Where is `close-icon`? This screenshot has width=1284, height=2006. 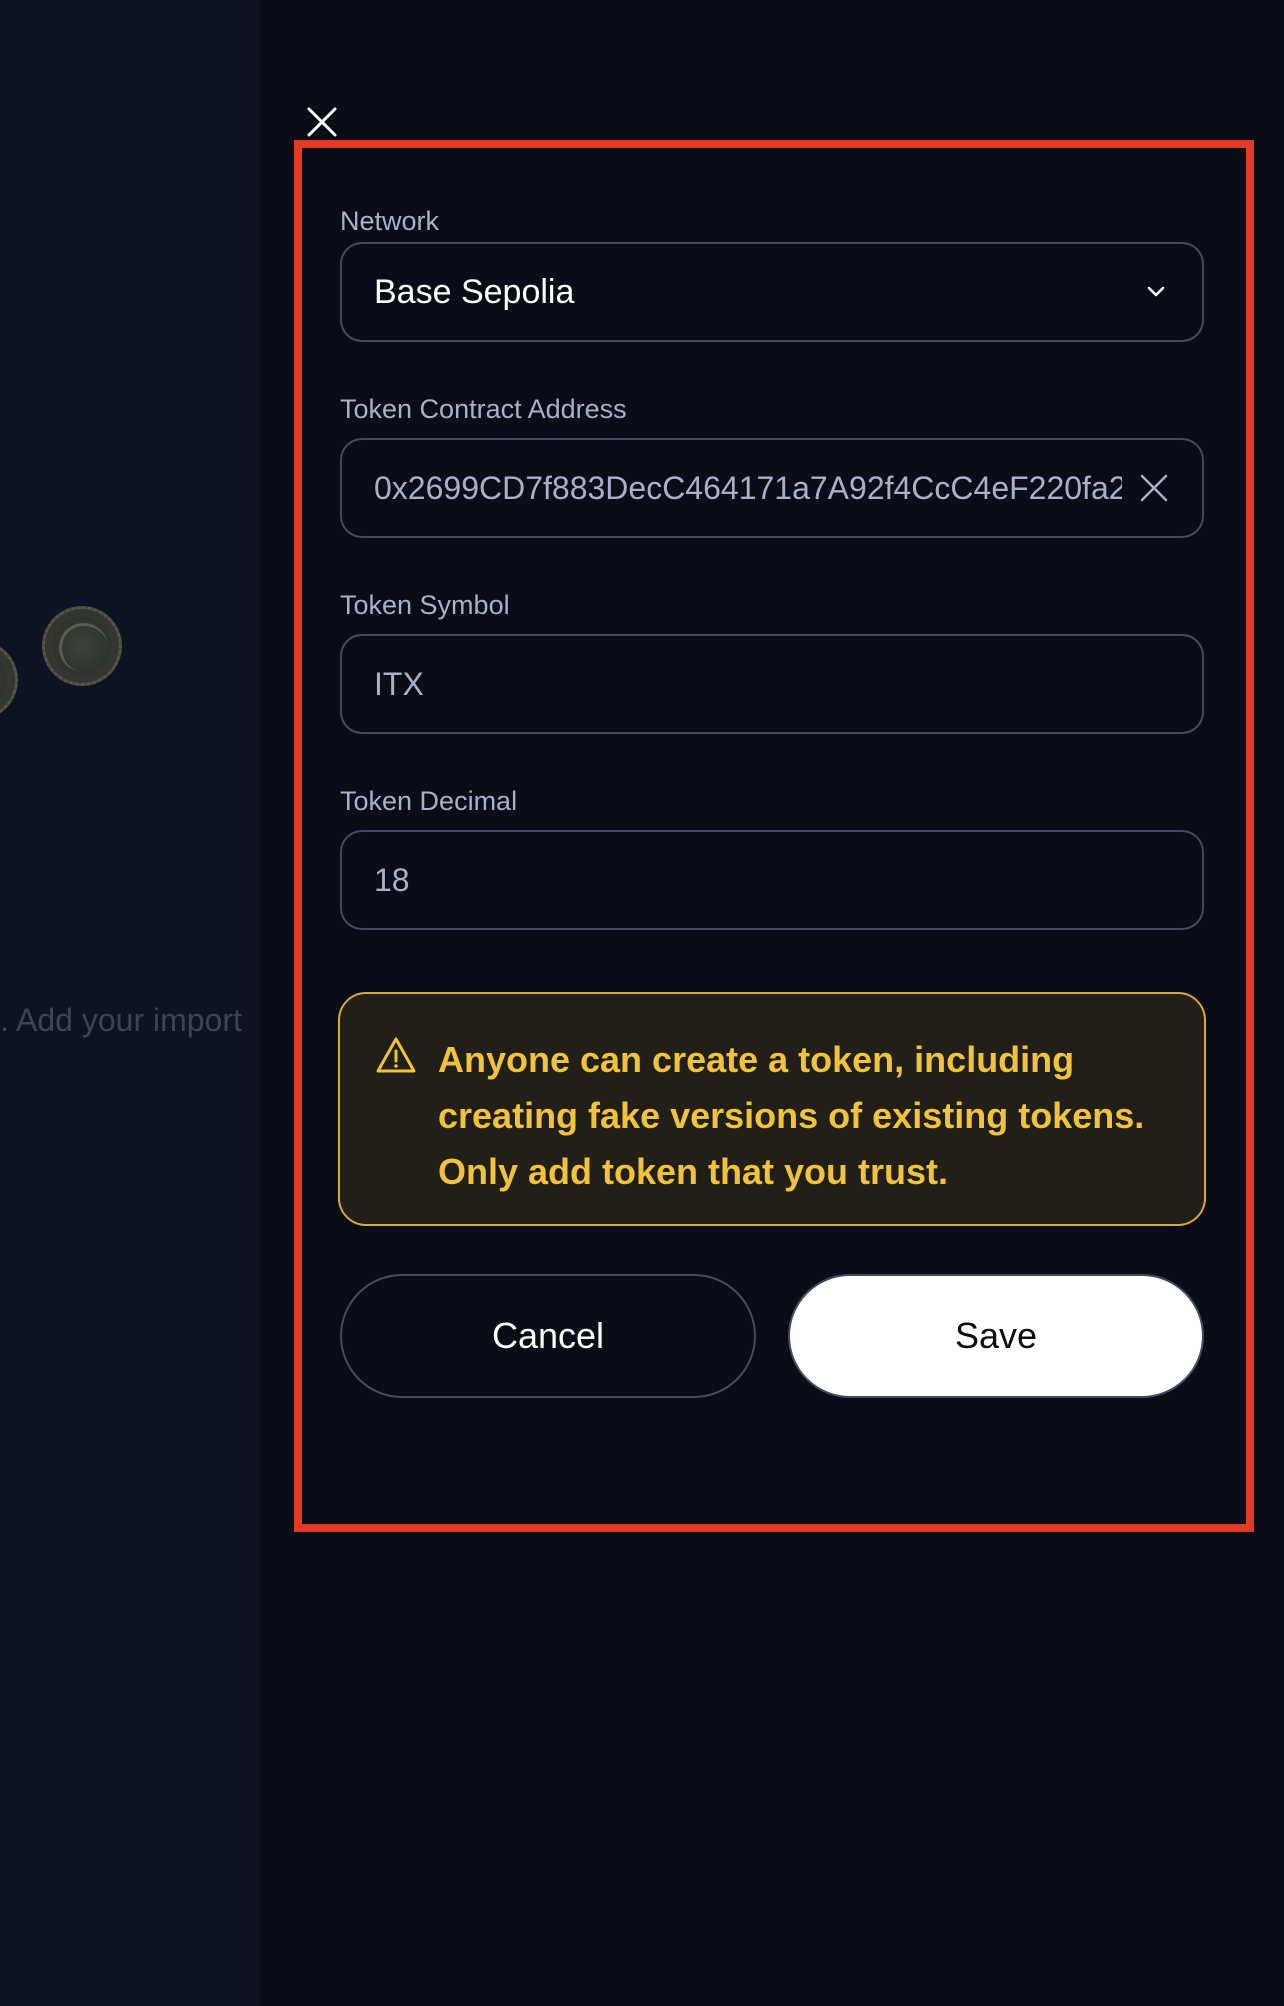 close-icon is located at coordinates (322, 122).